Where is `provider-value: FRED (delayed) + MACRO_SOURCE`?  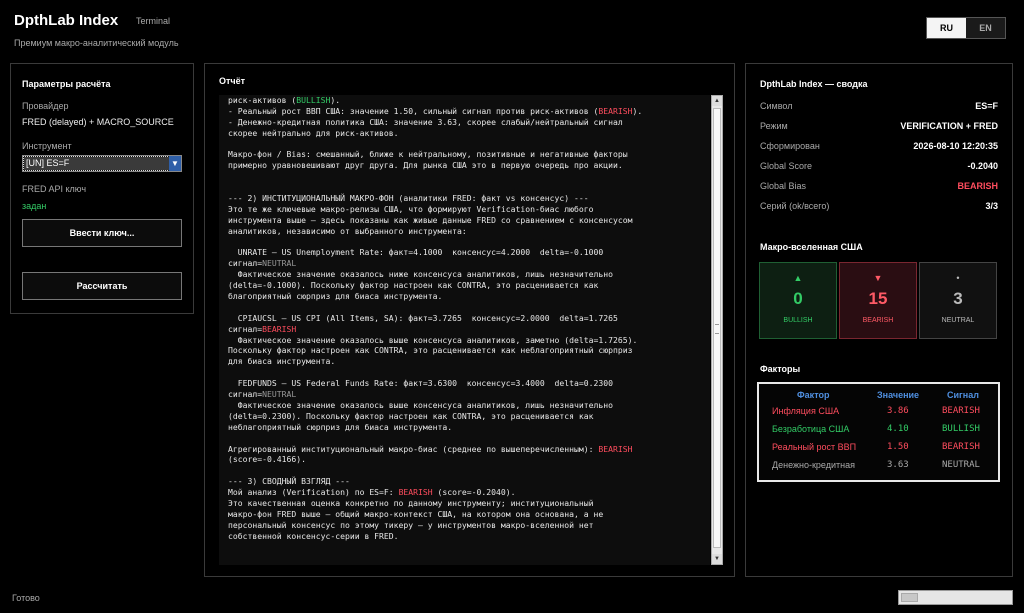 provider-value: FRED (delayed) + MACRO_SOURCE is located at coordinates (98, 122).